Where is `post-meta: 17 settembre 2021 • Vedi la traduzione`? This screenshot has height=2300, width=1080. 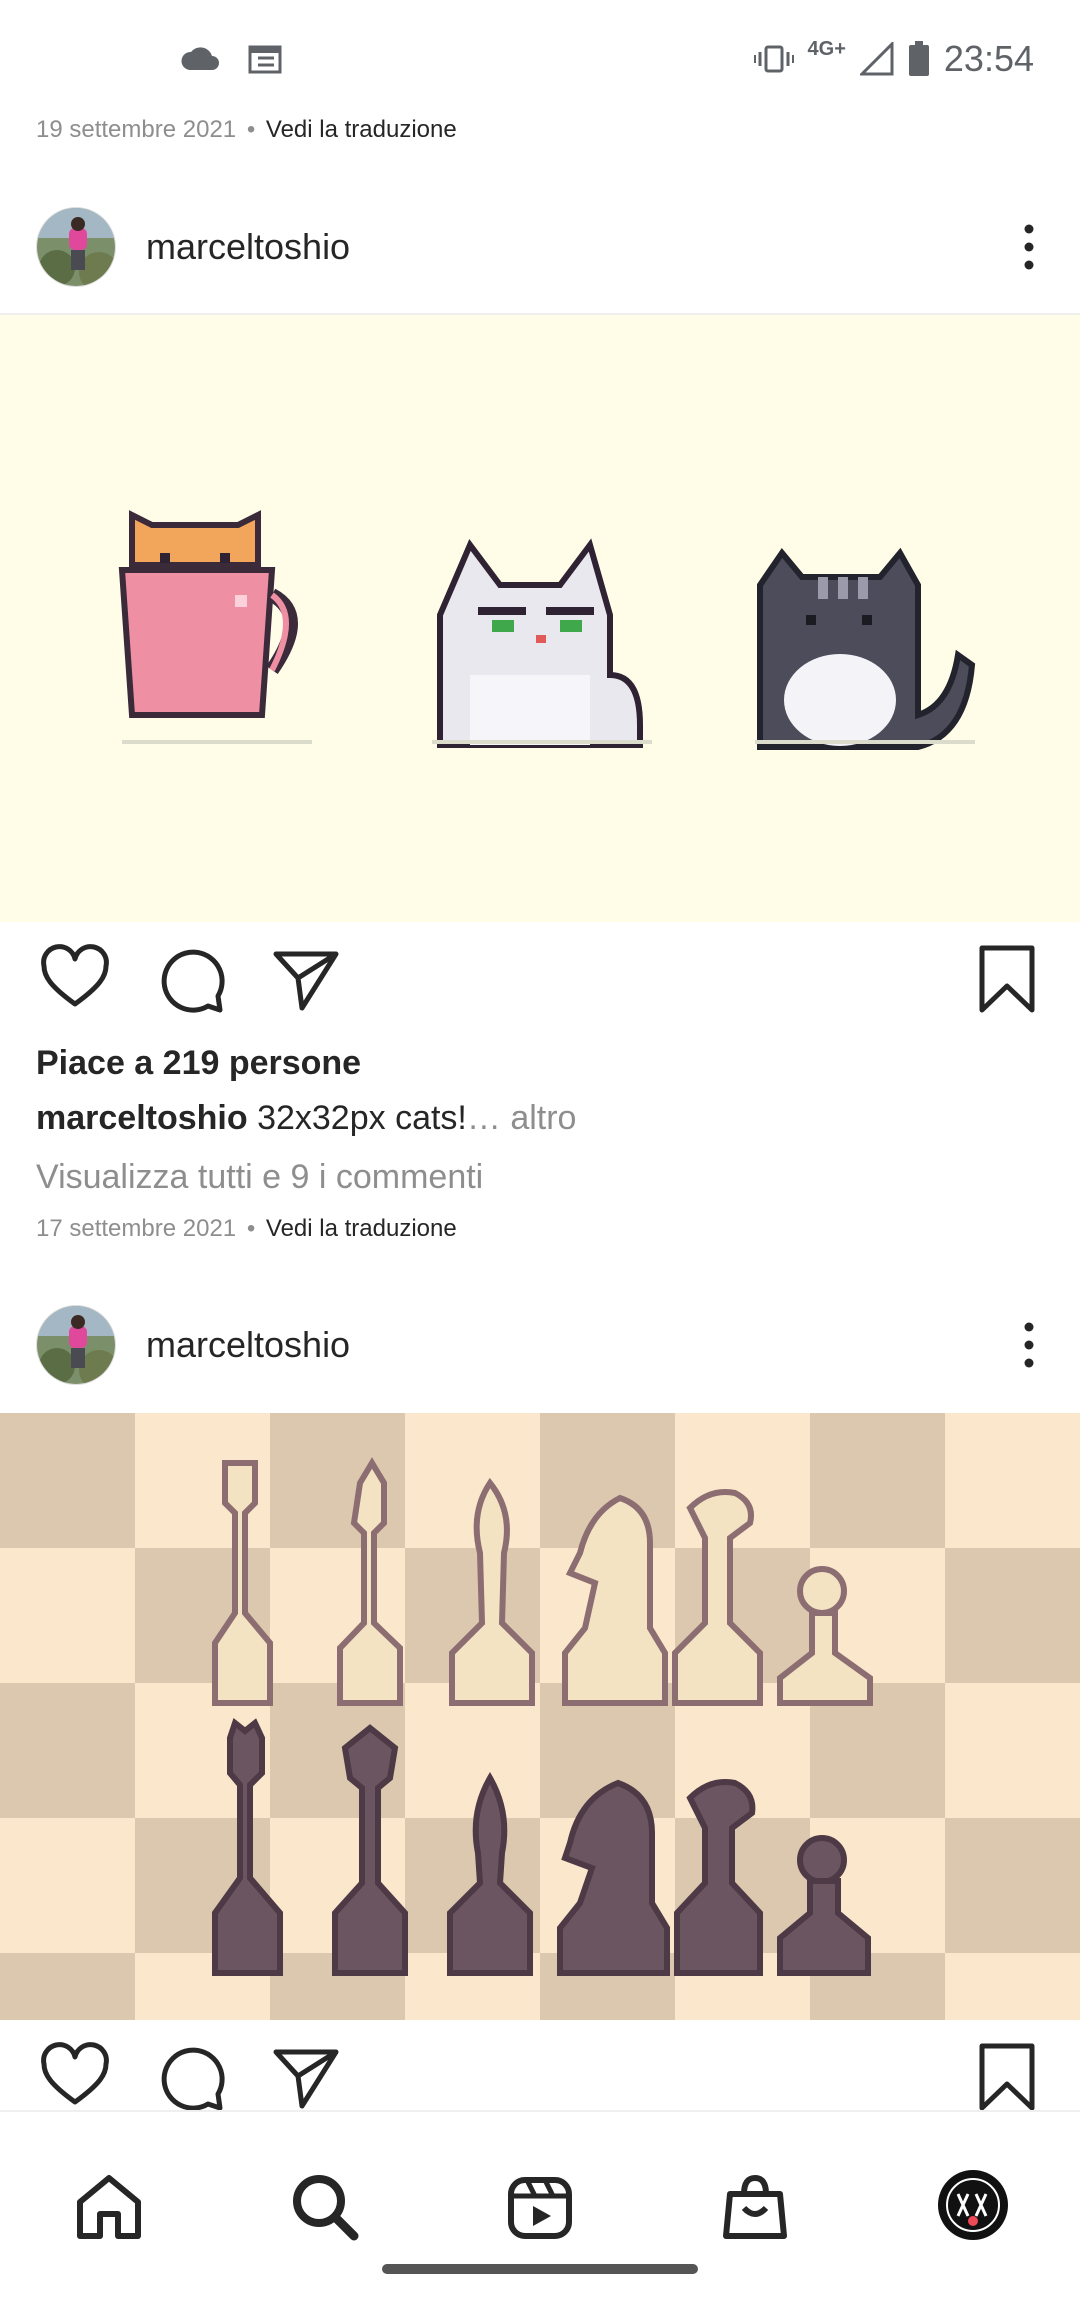
post-meta: 17 settembre 2021 • Vedi la traduzione is located at coordinates (246, 1229).